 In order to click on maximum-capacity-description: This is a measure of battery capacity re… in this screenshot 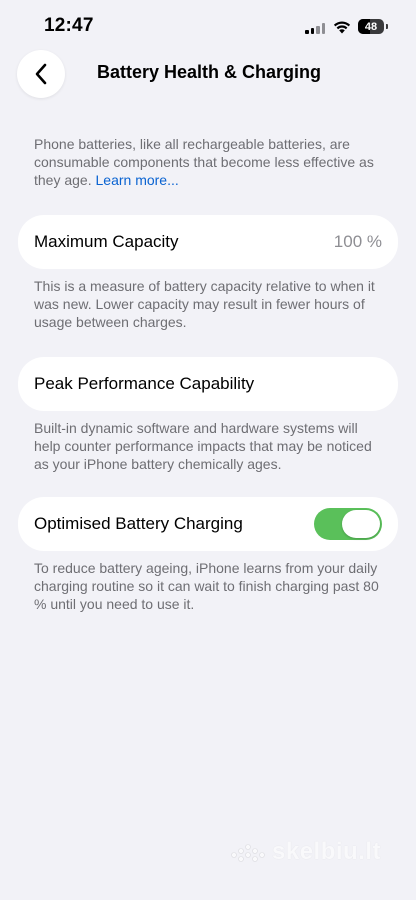, I will do `click(204, 304)`.